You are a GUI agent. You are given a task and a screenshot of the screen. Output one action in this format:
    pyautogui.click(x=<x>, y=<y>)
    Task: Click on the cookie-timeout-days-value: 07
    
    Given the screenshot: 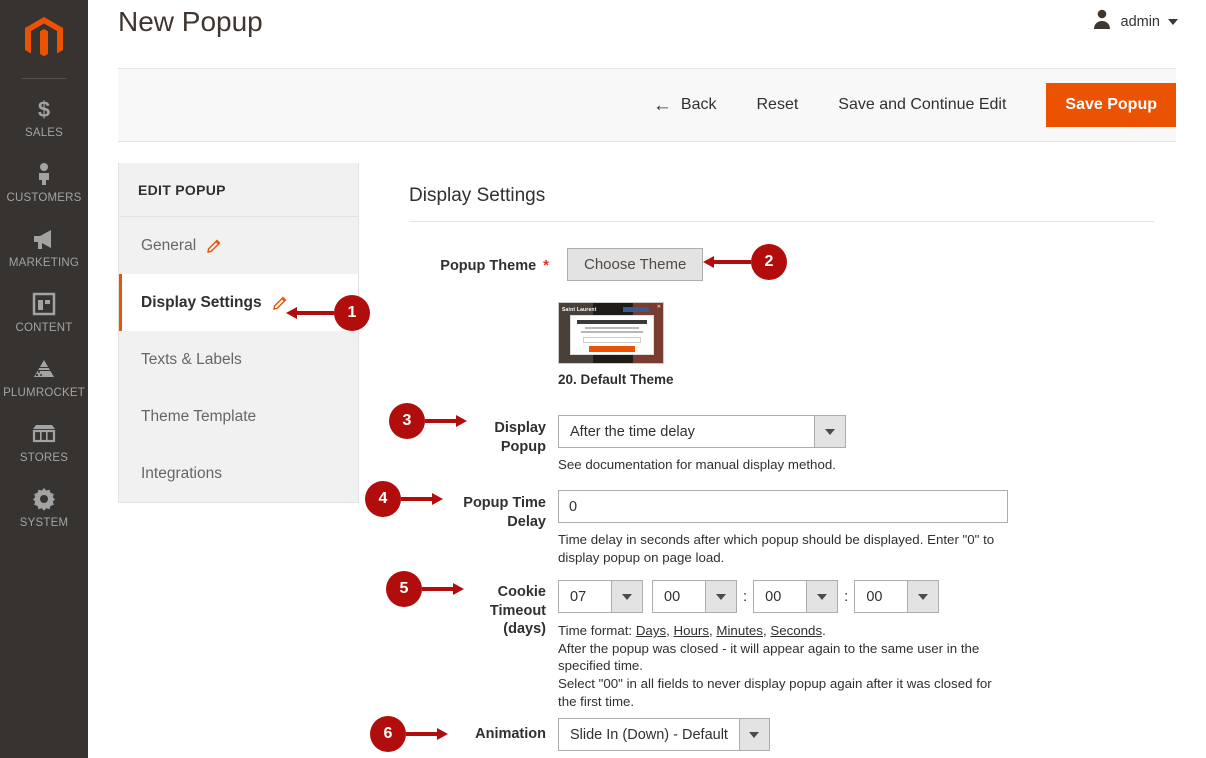 What is the action you would take?
    pyautogui.click(x=578, y=596)
    